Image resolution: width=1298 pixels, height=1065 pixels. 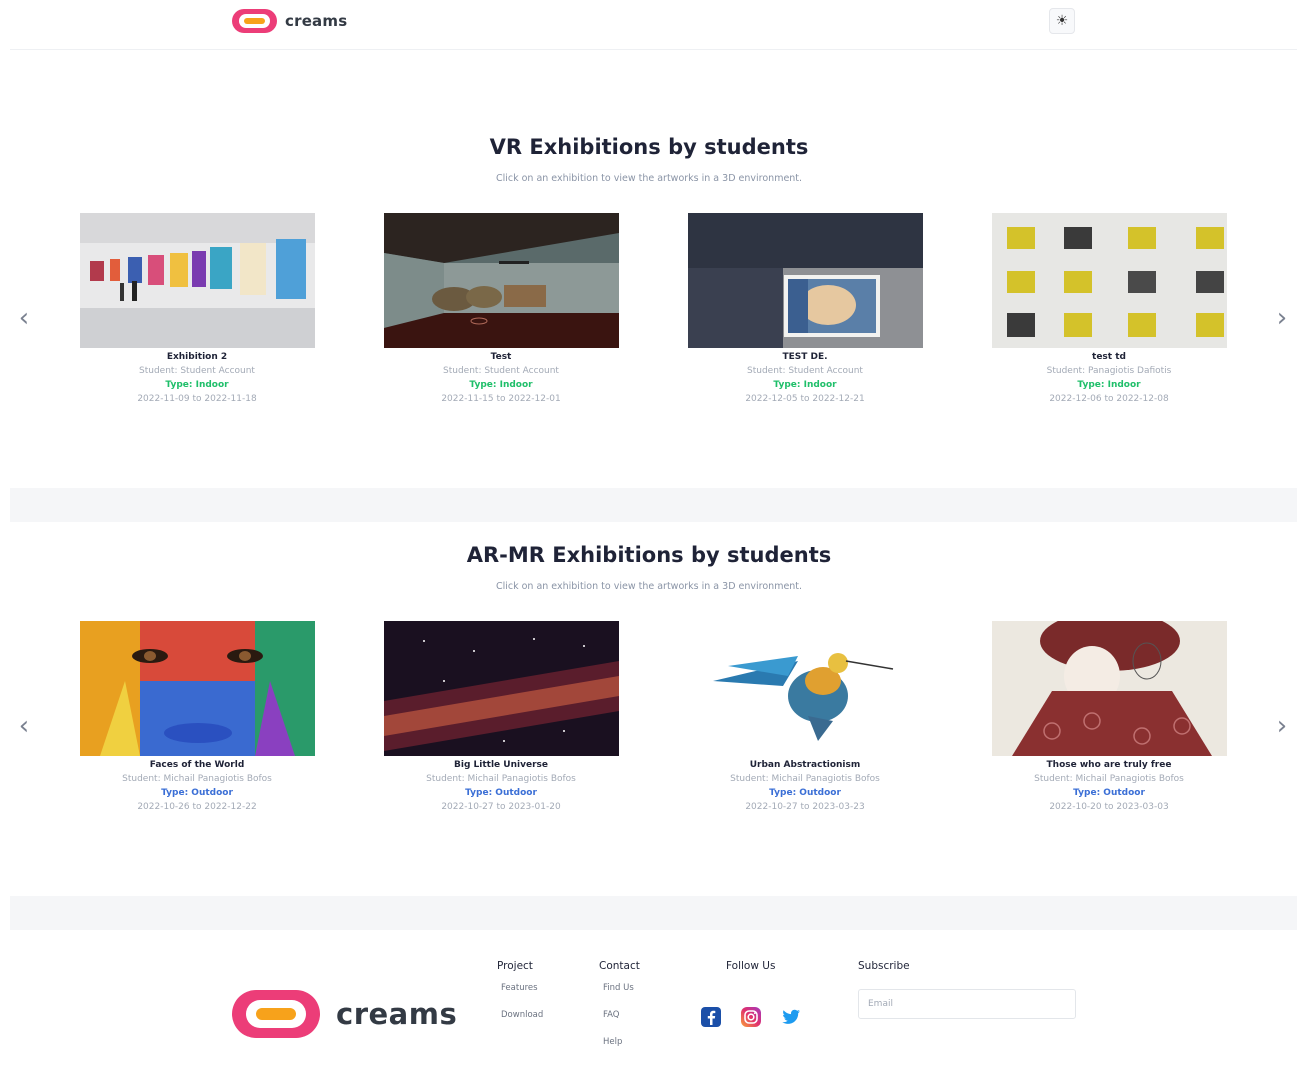 I want to click on exhibition-dates: 2022-10-20 to 2023-03-03, so click(x=1109, y=807).